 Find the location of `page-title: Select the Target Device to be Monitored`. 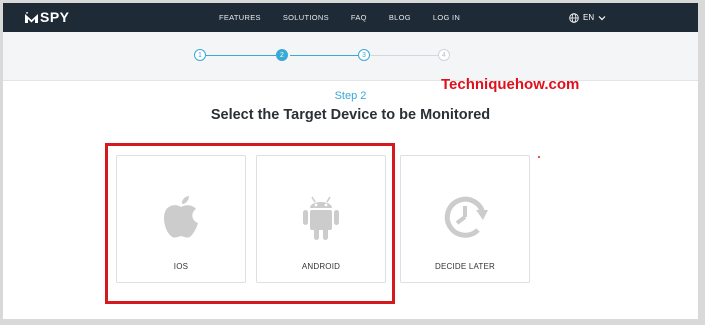

page-title: Select the Target Device to be Monitored is located at coordinates (350, 115).